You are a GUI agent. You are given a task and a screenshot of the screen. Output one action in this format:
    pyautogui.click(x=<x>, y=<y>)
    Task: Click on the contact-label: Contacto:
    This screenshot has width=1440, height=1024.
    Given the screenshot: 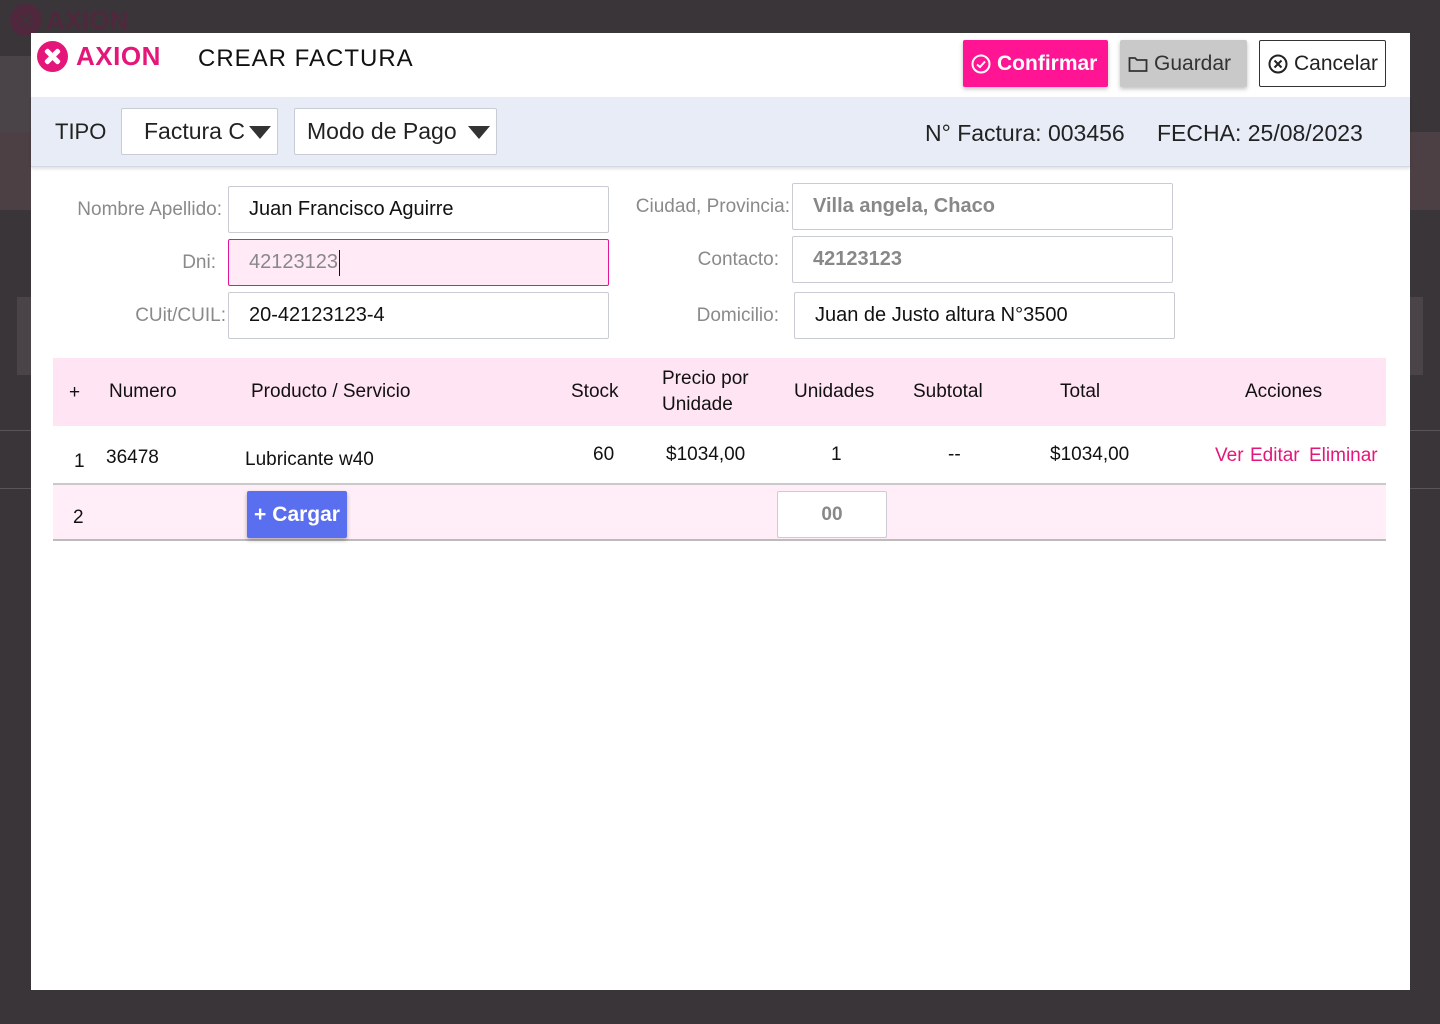 What is the action you would take?
    pyautogui.click(x=738, y=259)
    